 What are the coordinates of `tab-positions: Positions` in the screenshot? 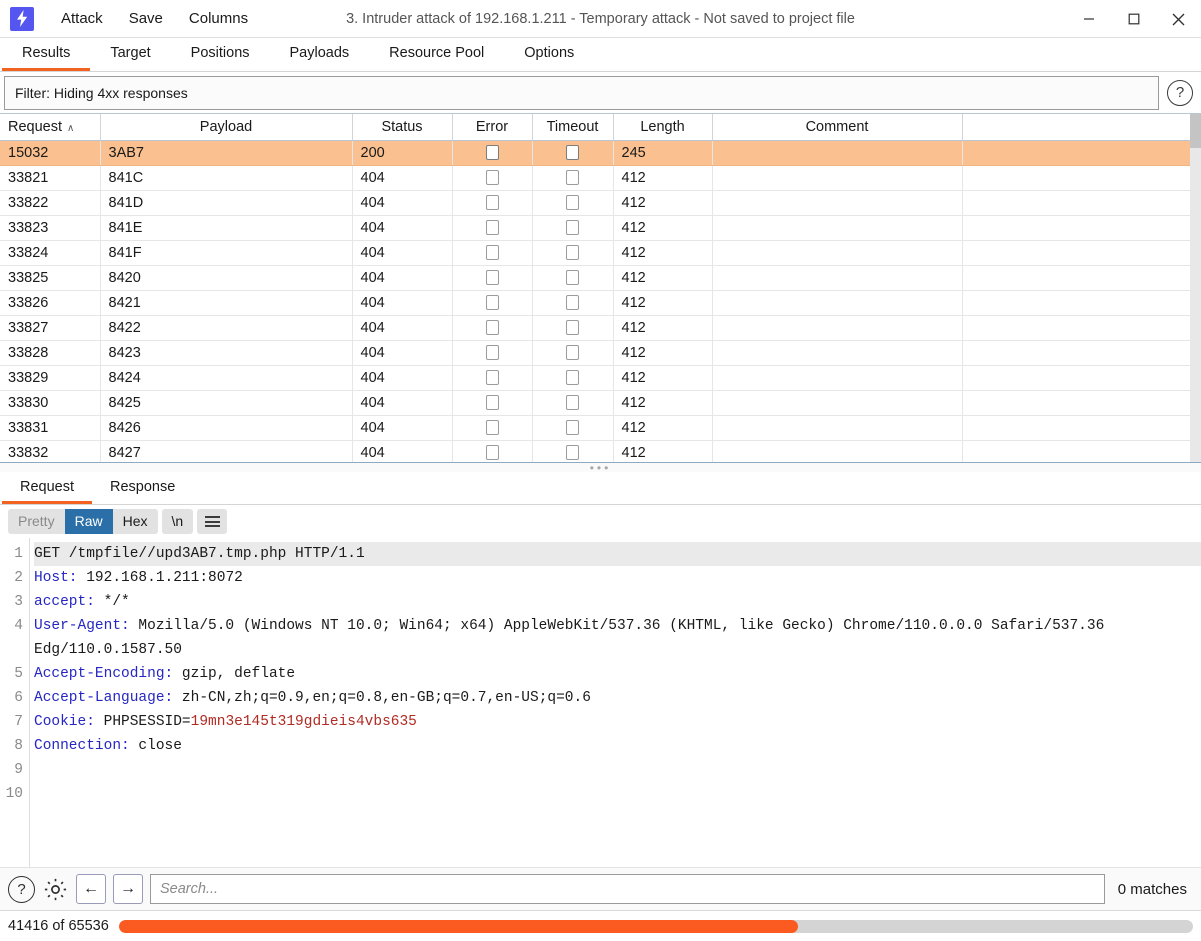 It's located at (220, 54).